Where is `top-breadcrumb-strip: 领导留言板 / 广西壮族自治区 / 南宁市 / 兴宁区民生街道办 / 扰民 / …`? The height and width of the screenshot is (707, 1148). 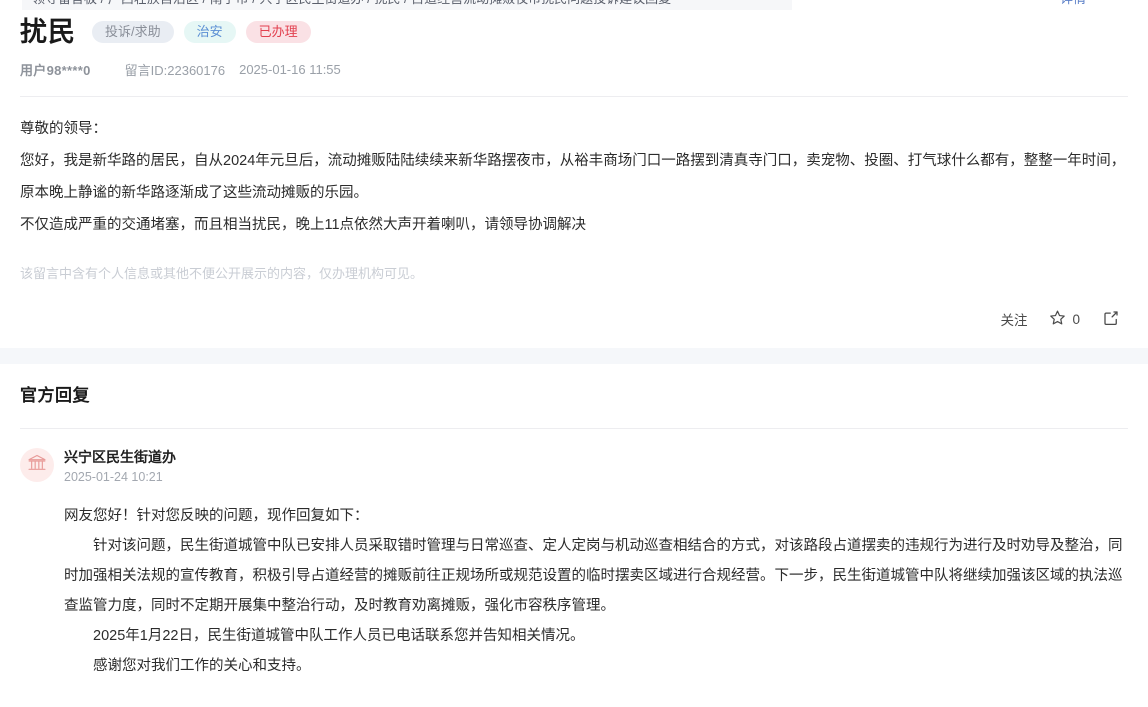 top-breadcrumb-strip: 领导留言板 / 广西壮族自治区 / 南宁市 / 兴宁区民生街道办 / 扰民 / … is located at coordinates (574, 5).